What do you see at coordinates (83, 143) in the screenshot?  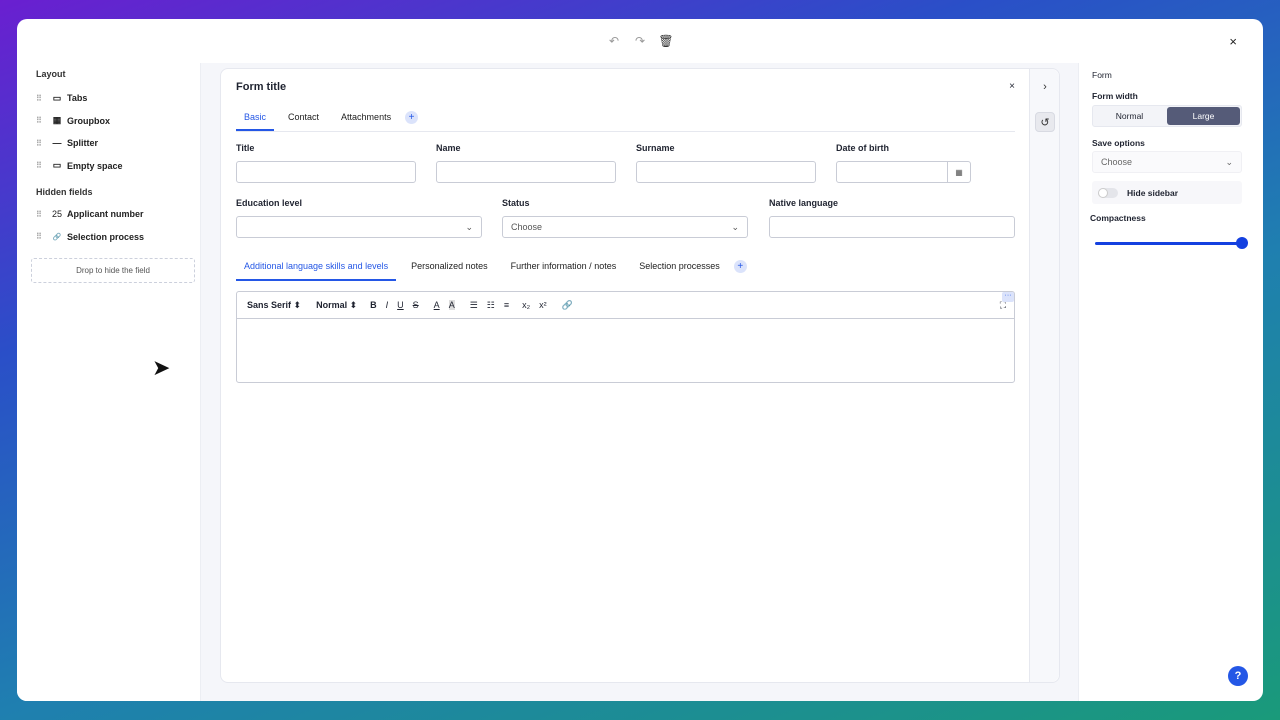 I see `item-label: Splitter` at bounding box center [83, 143].